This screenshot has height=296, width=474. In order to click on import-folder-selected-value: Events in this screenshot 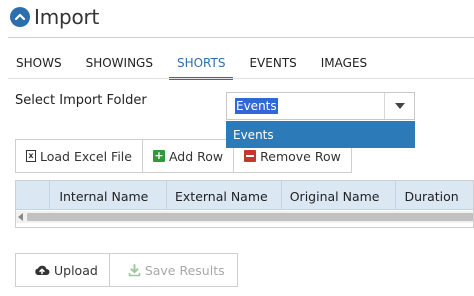, I will do `click(256, 106)`.